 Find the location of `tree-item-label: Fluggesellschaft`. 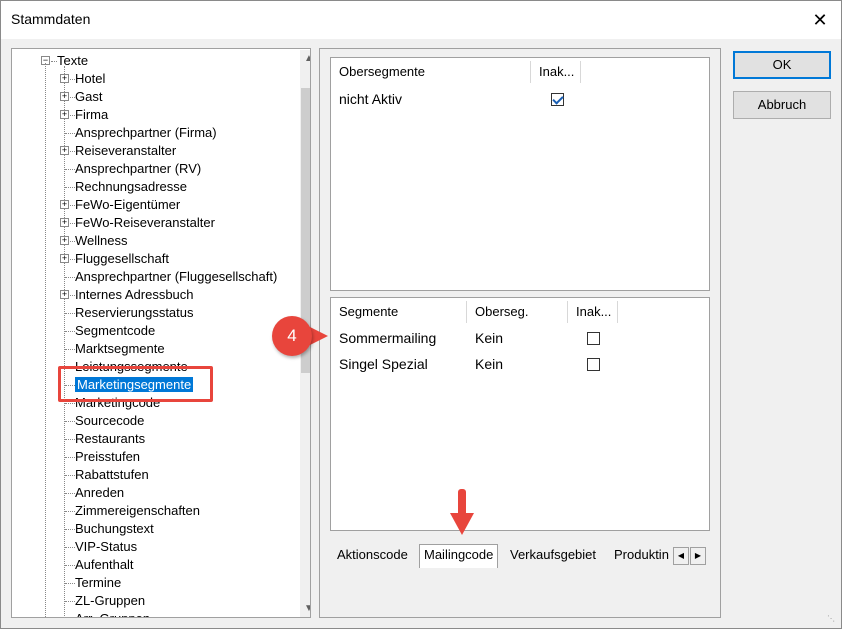

tree-item-label: Fluggesellschaft is located at coordinates (122, 258).